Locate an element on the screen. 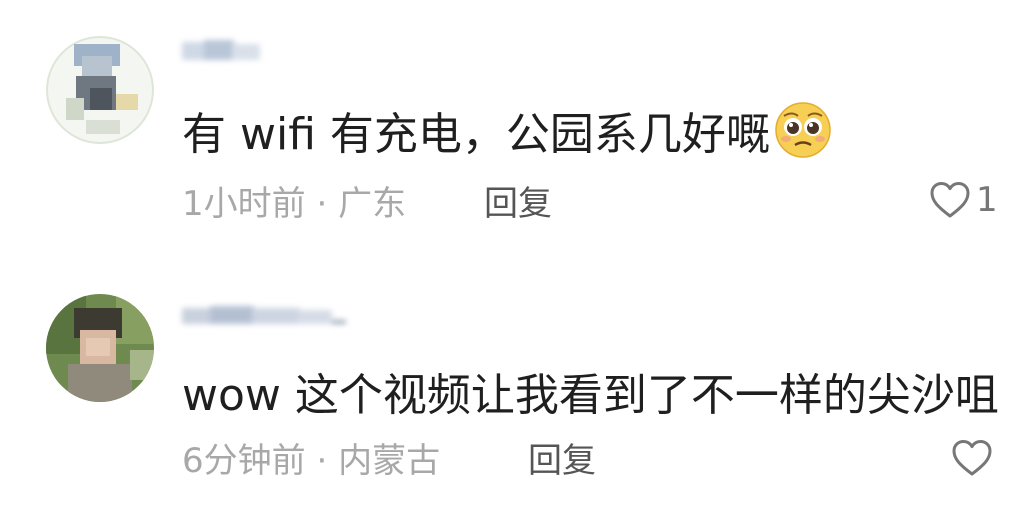 Image resolution: width=1035 pixels, height=514 pixels. like-button is located at coordinates (974, 458).